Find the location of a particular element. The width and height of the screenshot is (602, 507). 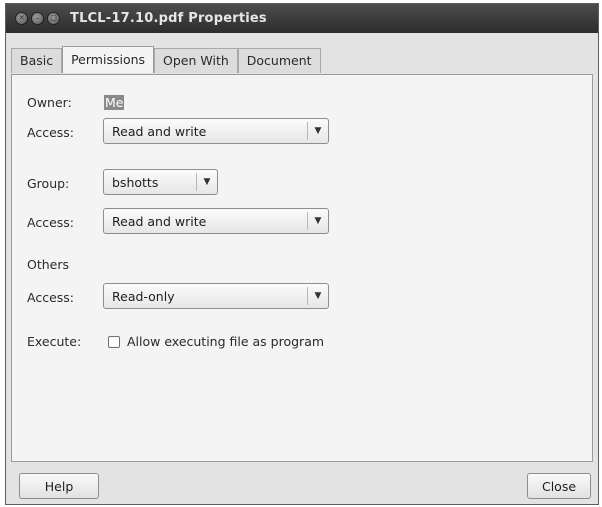

group-access-value: Read and write is located at coordinates (159, 221).